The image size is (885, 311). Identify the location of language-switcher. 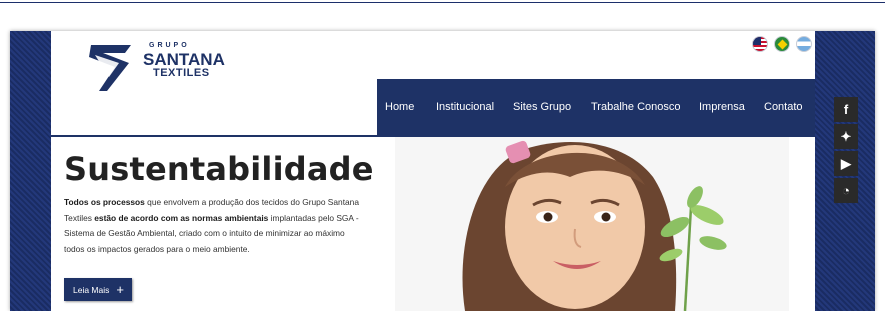
(782, 44).